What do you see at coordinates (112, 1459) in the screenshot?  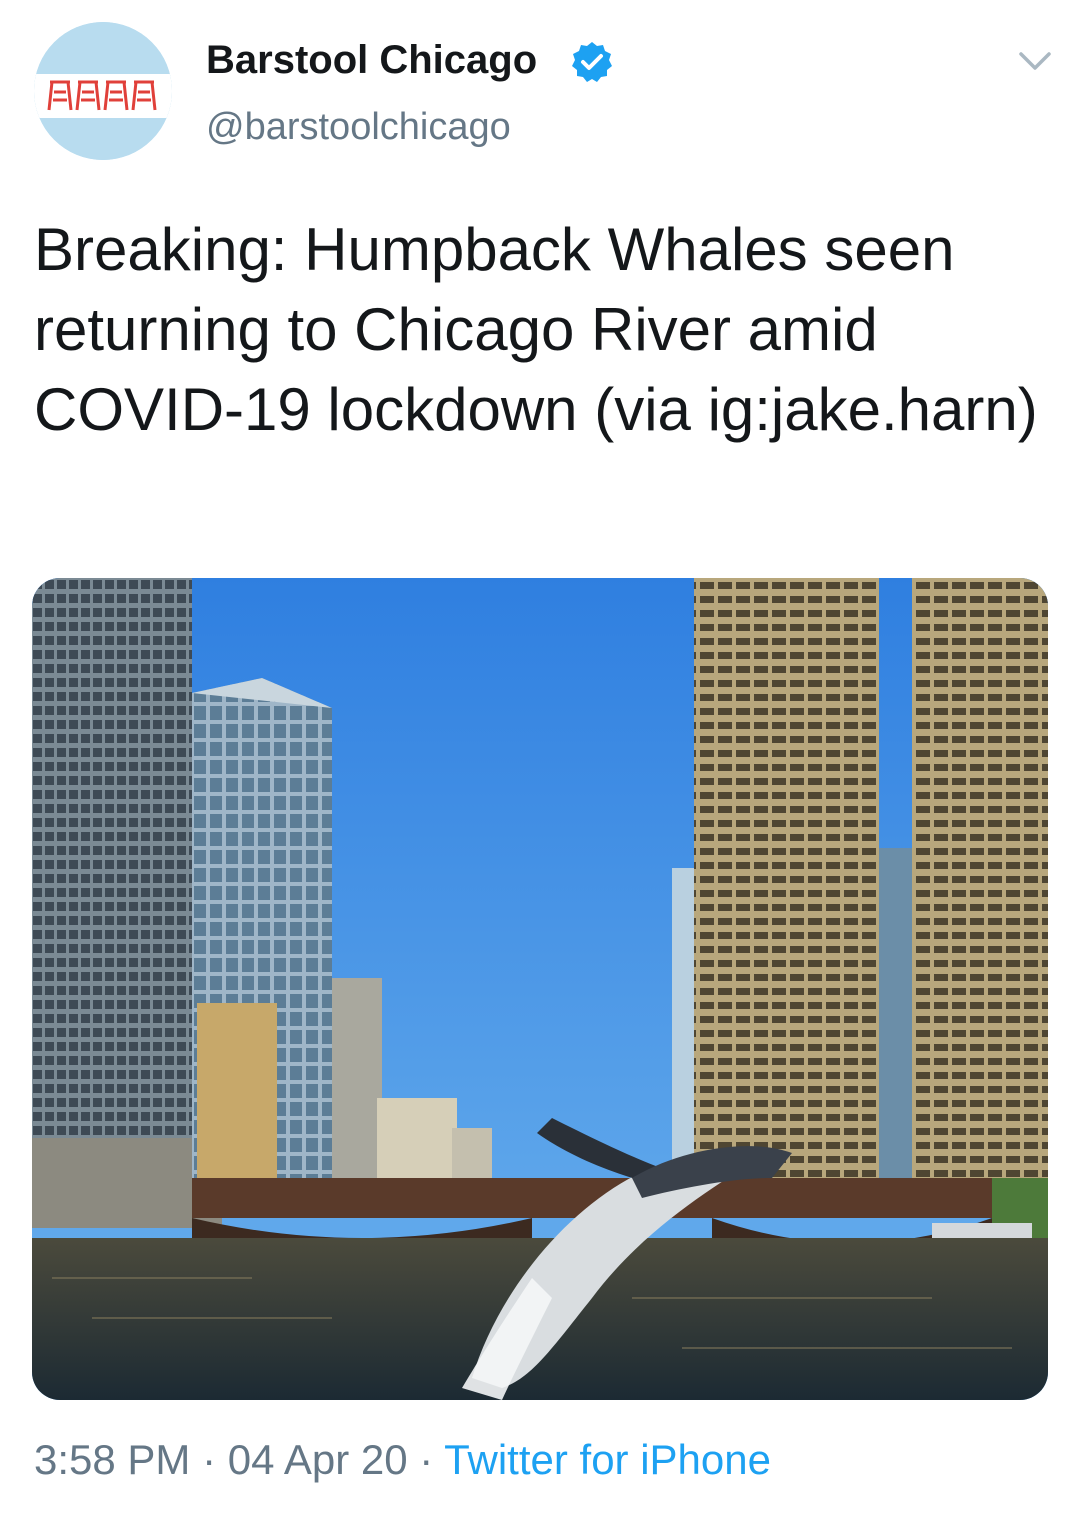 I see `tweet-time: 3:58 PM` at bounding box center [112, 1459].